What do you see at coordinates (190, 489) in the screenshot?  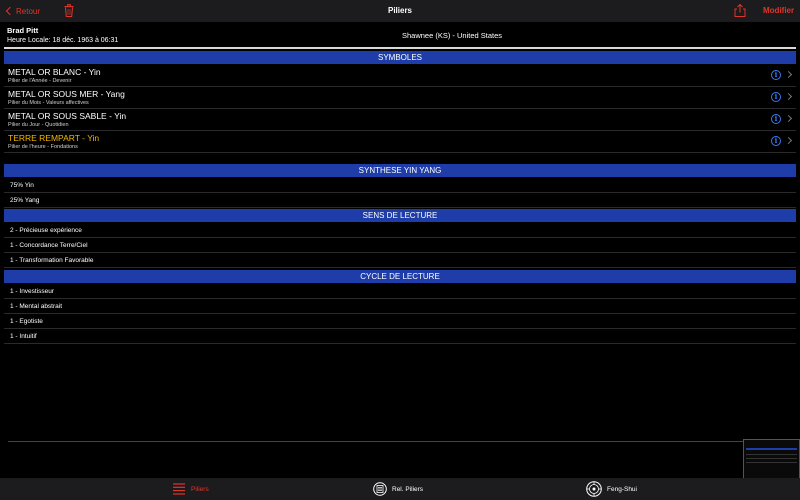 I see `tab-piliers: Piliers` at bounding box center [190, 489].